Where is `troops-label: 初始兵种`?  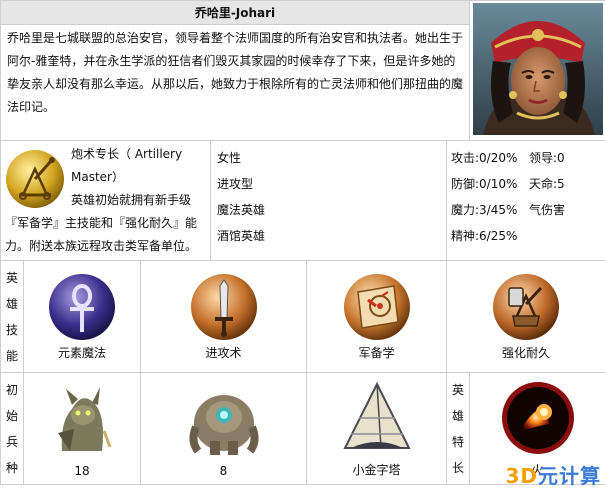
troops-label: 初始兵种 is located at coordinates (12, 428).